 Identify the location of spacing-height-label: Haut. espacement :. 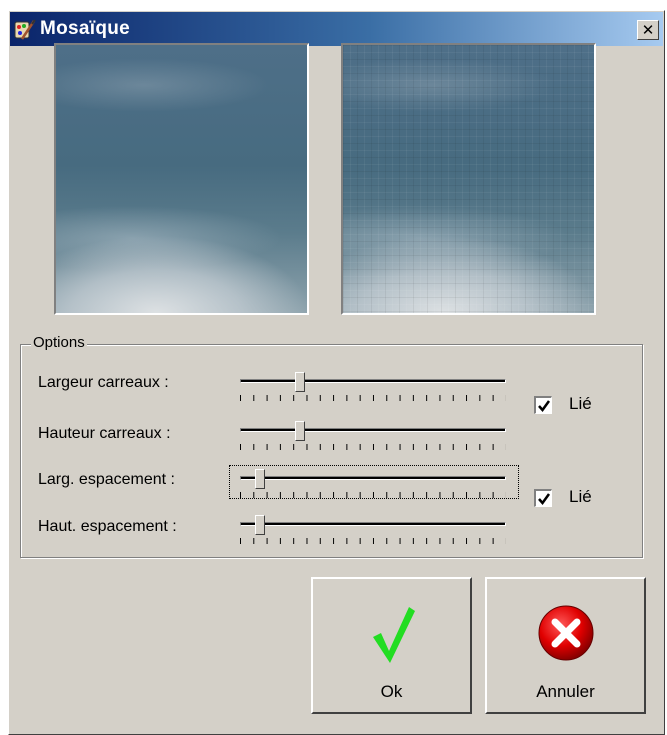
(107, 526).